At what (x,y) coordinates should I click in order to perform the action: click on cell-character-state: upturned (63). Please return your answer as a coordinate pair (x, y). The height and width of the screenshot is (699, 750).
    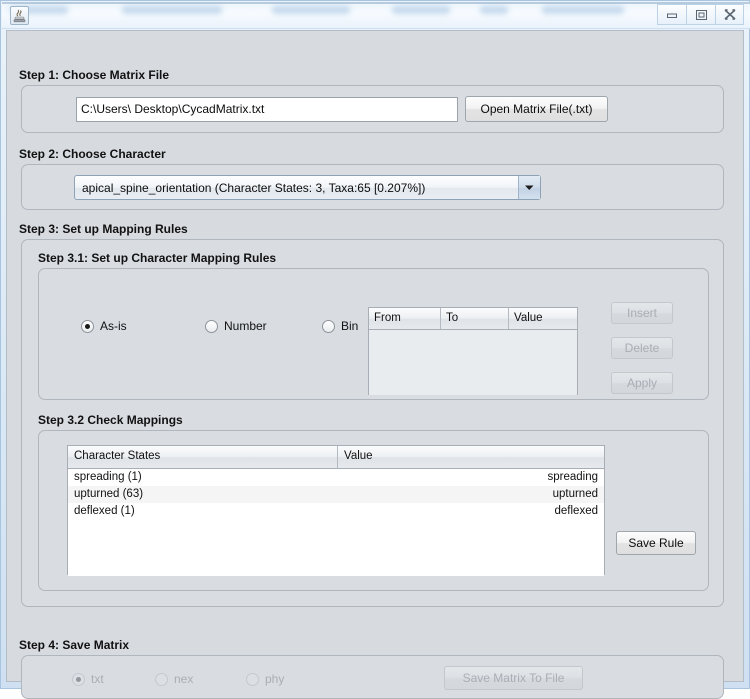
    Looking at the image, I should click on (109, 494).